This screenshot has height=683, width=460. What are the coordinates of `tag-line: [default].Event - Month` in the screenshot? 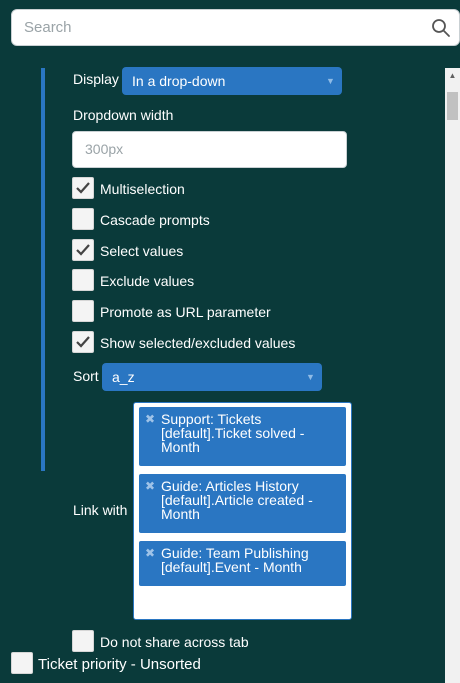 It's located at (231, 567).